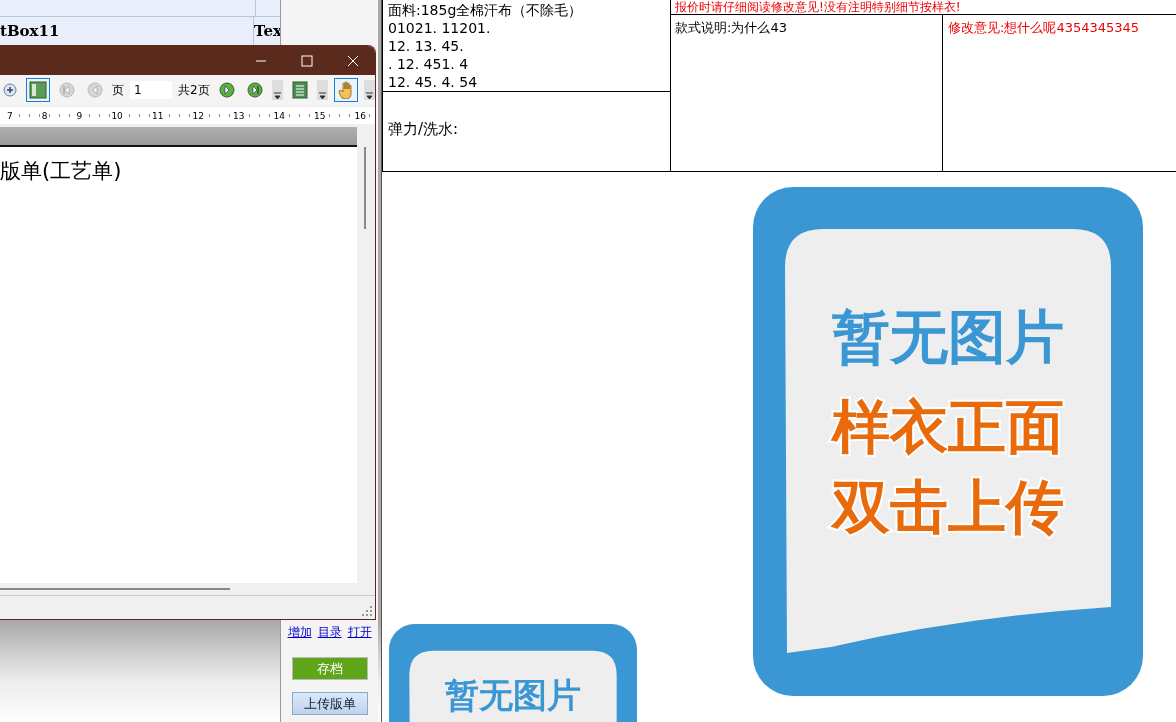 Image resolution: width=1176 pixels, height=722 pixels. What do you see at coordinates (238, 115) in the screenshot?
I see `ruler-number: 13` at bounding box center [238, 115].